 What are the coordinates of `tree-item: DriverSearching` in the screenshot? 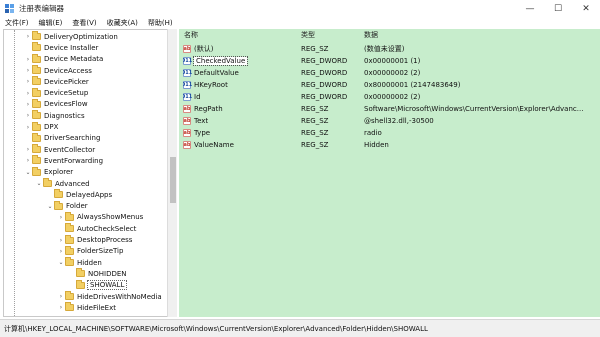 It's located at (62, 138).